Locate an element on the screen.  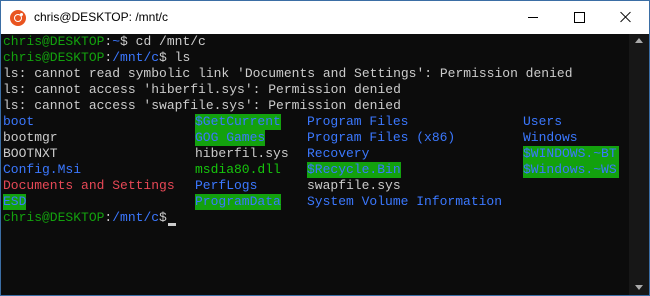
listing-entry-documents-and-settings: Documents and Settings is located at coordinates (89, 185).